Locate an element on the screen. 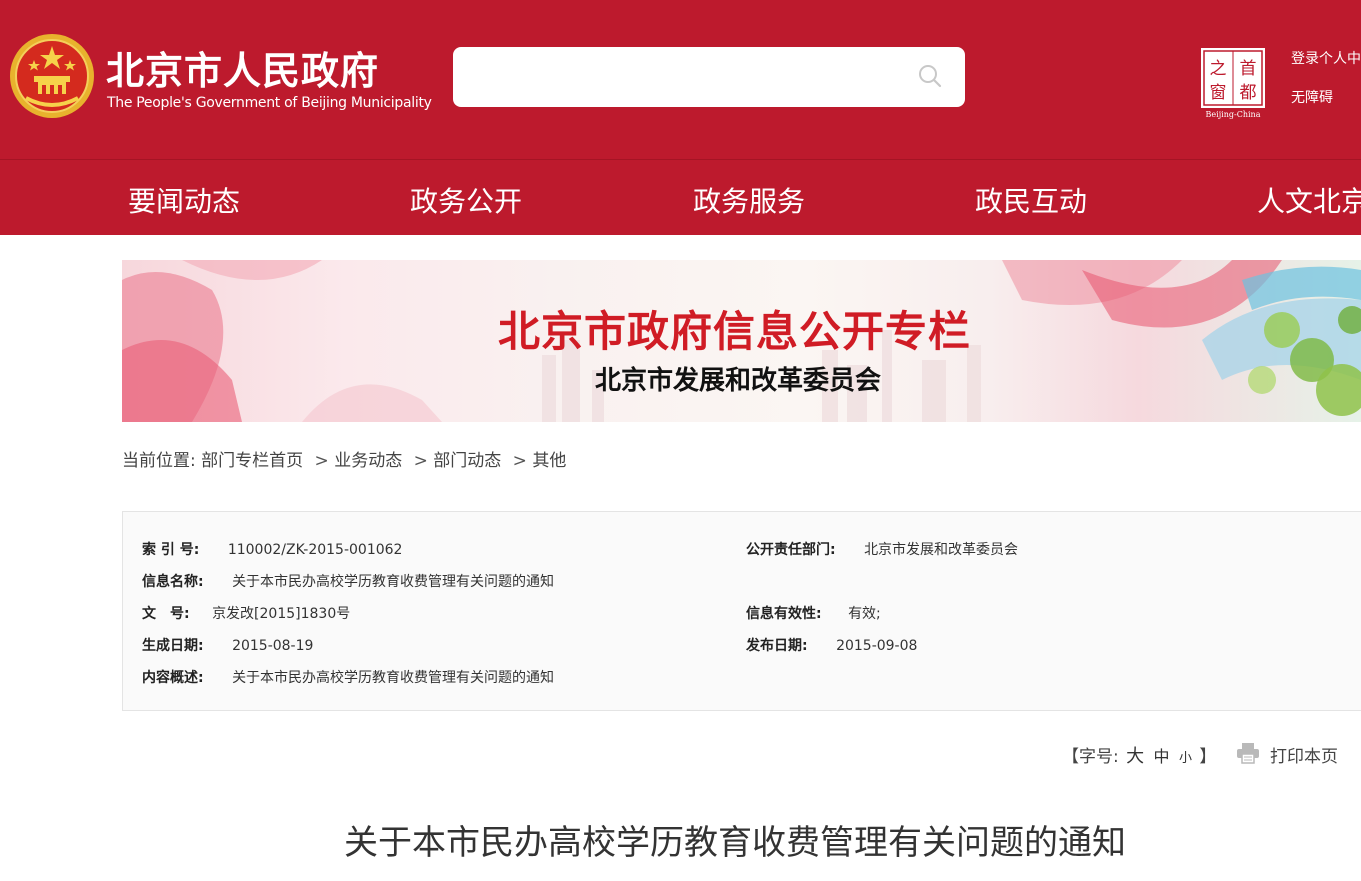 Image resolution: width=1361 pixels, height=881 pixels. banner-subtitle: 北京市发展和改革委员会 is located at coordinates (738, 381).